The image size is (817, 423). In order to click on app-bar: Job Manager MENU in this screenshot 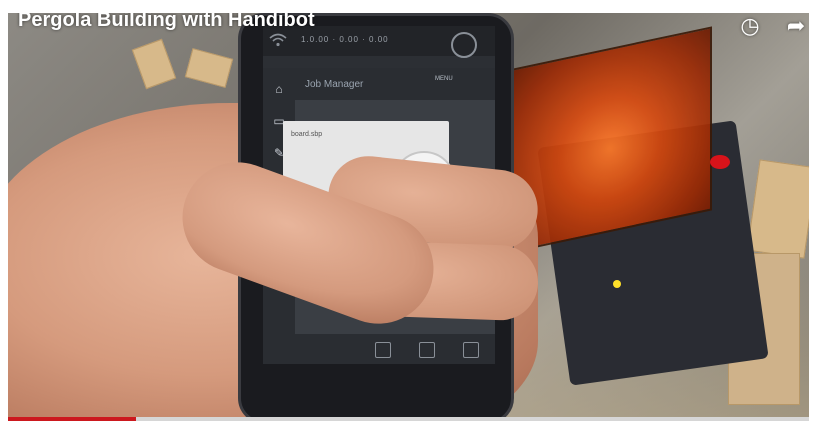, I will do `click(379, 84)`.